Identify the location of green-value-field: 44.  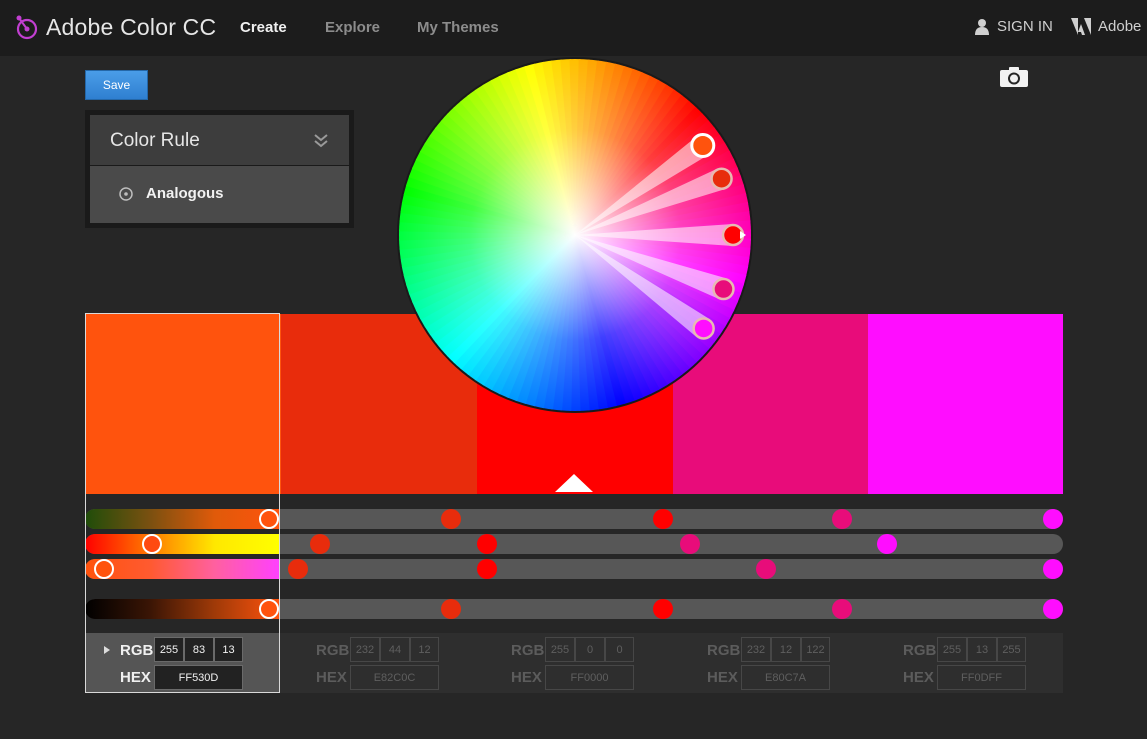
(395, 649).